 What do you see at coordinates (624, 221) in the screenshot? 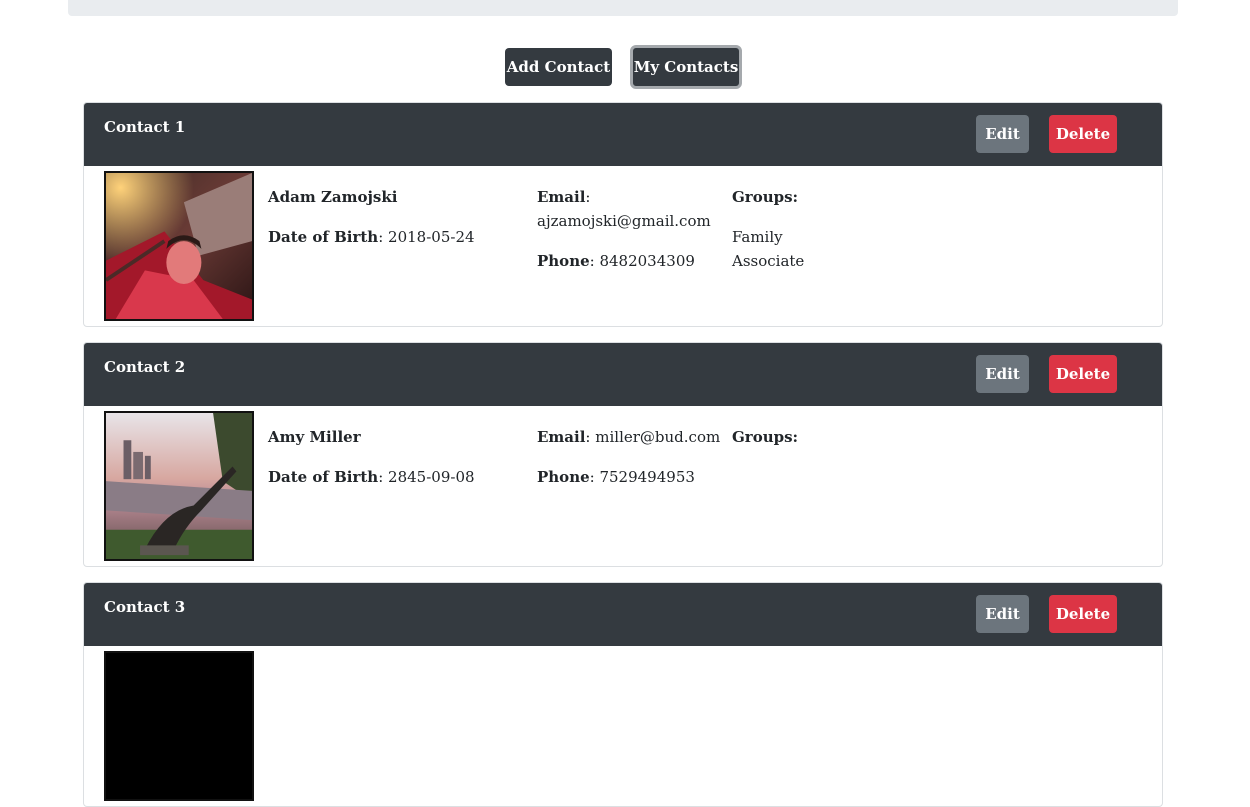
I see `contact-email-value: ajzamojski@gmail.com` at bounding box center [624, 221].